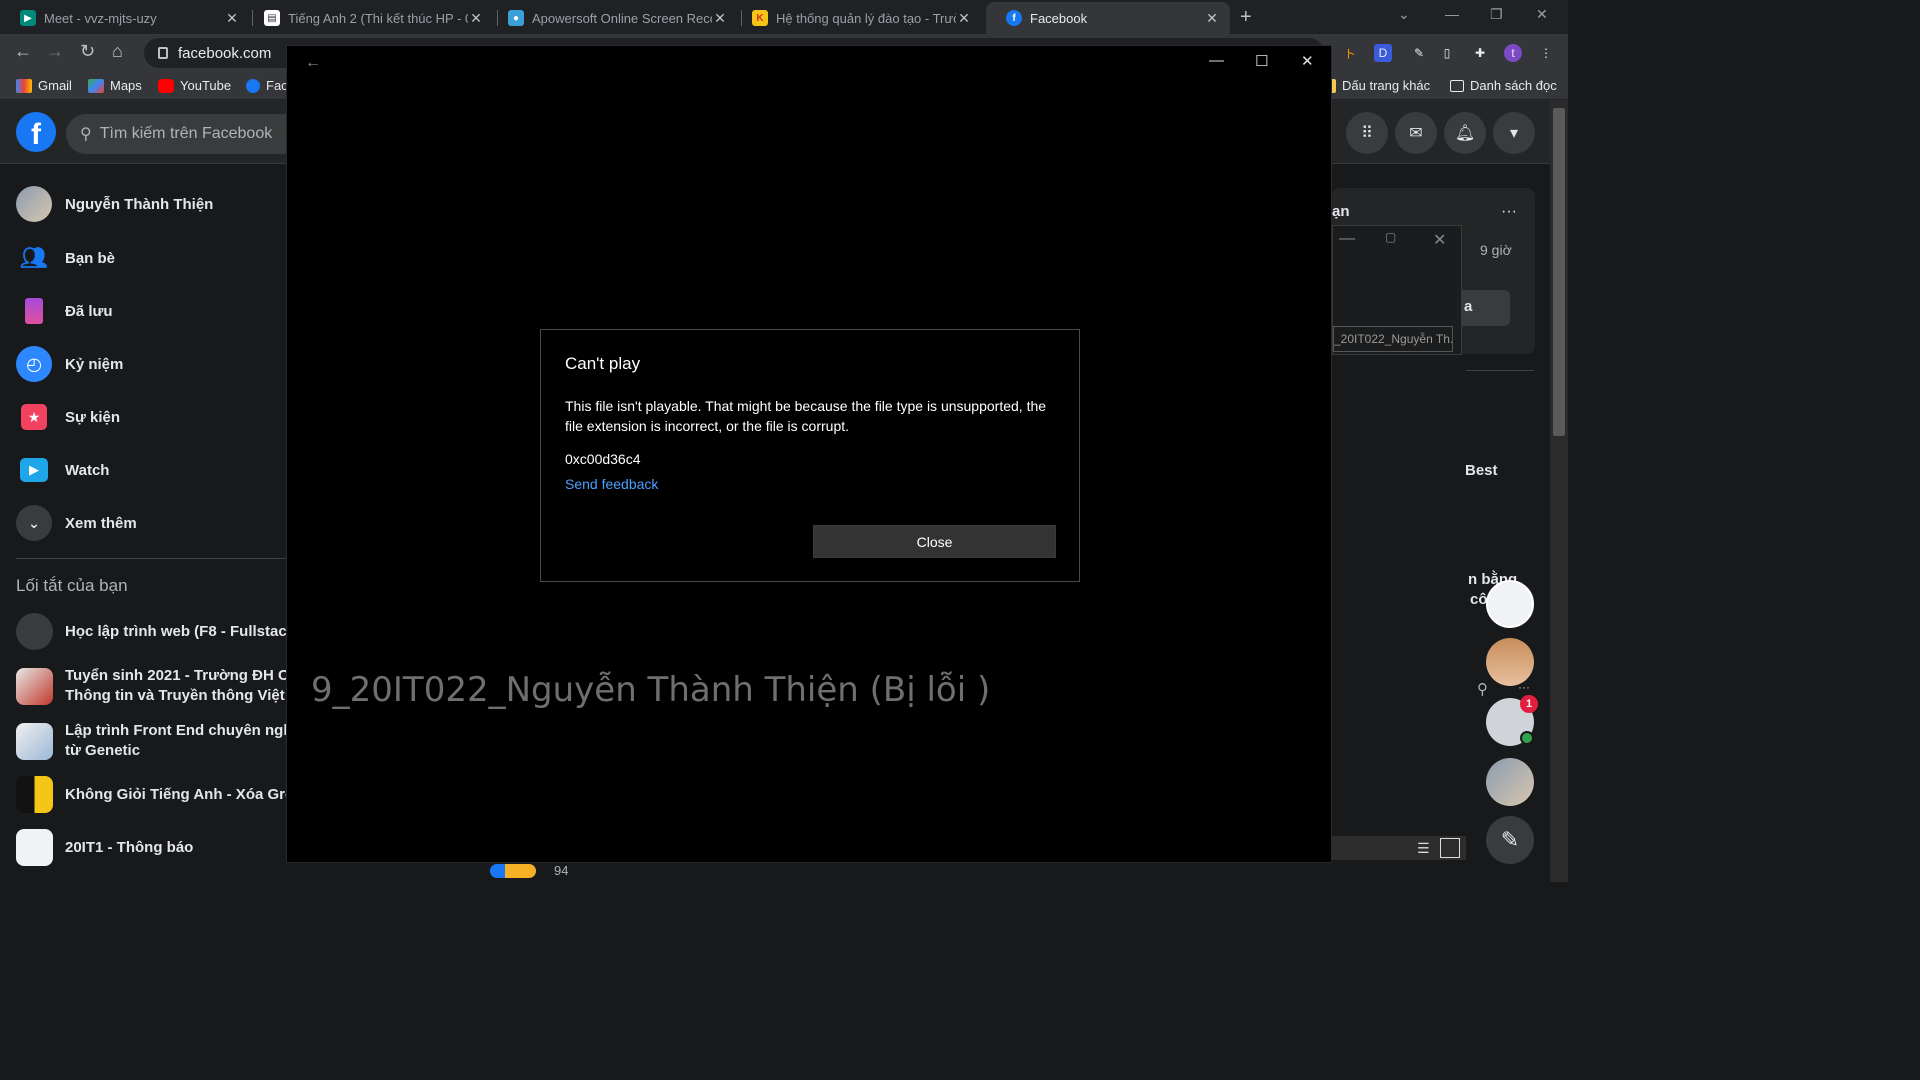 This screenshot has width=1920, height=1080. What do you see at coordinates (267, 85) in the screenshot?
I see `bookmark-facebook: Fac` at bounding box center [267, 85].